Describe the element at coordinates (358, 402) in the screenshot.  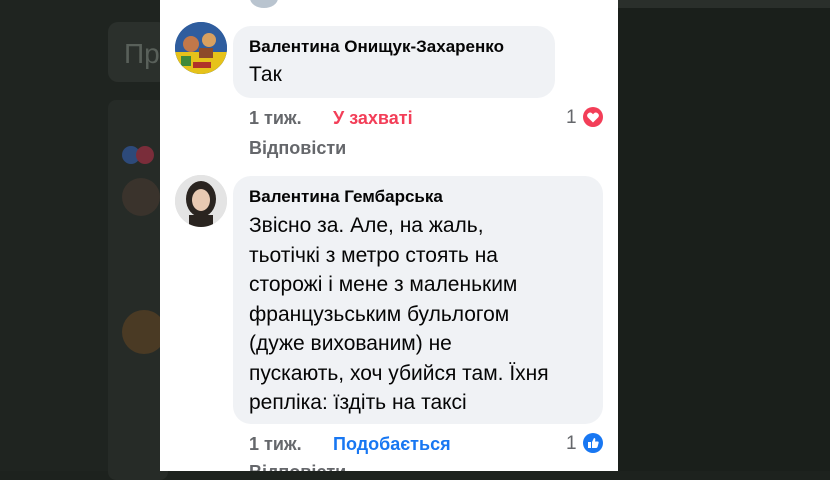
I see `comment-text-line: репліка: їздіть на таксі` at that location.